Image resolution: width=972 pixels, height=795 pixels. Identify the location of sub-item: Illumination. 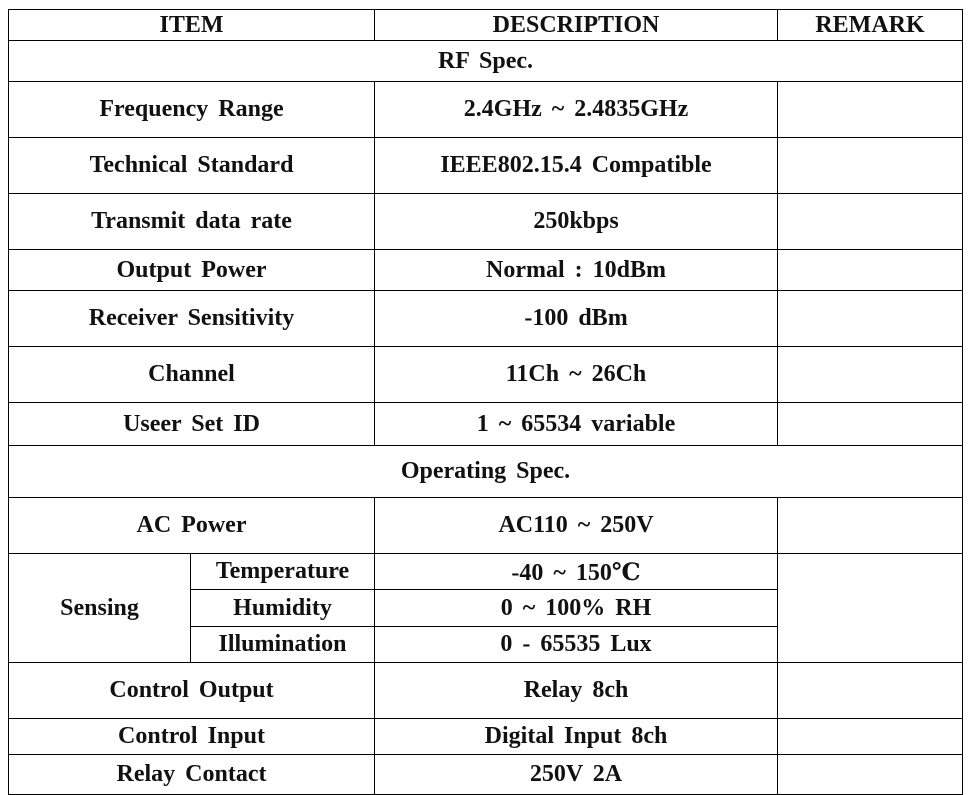
(282, 644).